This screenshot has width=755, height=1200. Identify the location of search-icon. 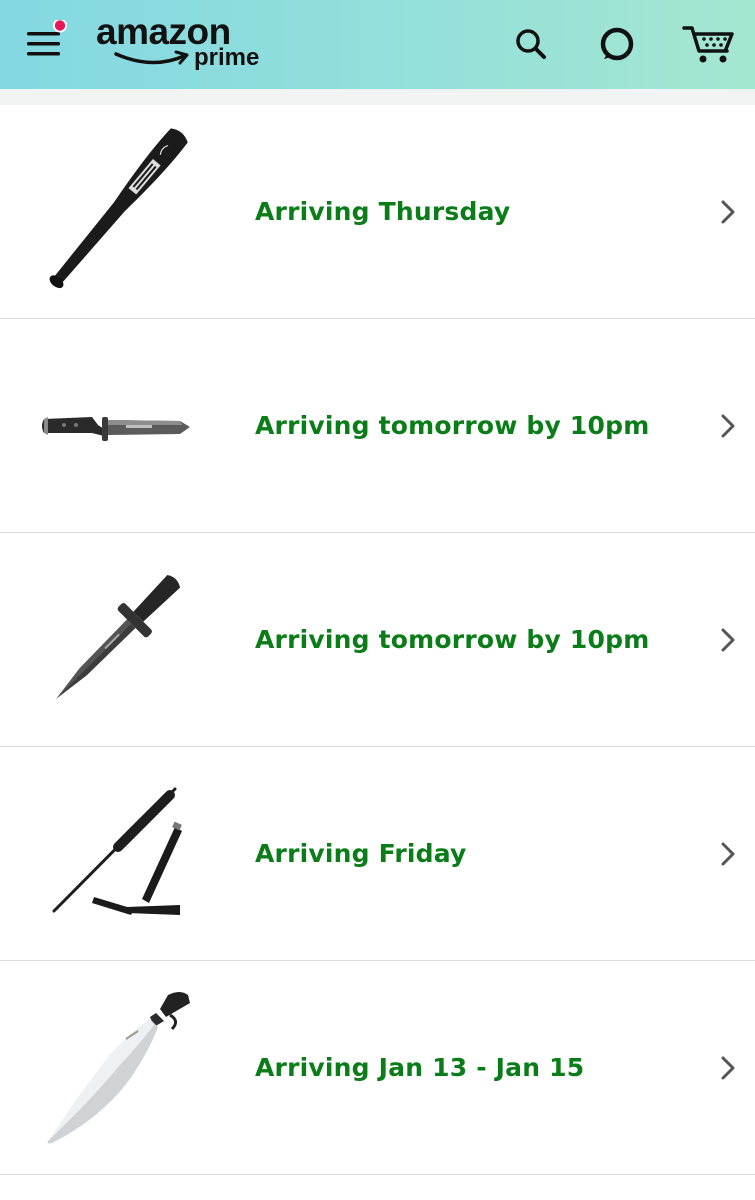
(531, 44).